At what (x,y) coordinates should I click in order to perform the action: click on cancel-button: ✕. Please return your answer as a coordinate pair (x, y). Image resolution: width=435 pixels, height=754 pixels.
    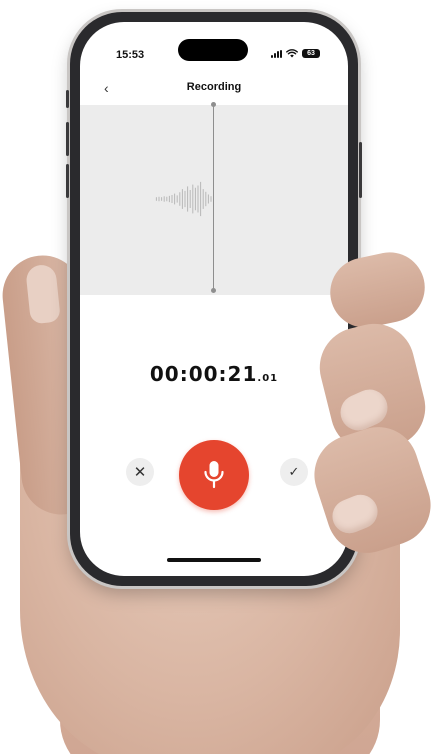
    Looking at the image, I should click on (140, 472).